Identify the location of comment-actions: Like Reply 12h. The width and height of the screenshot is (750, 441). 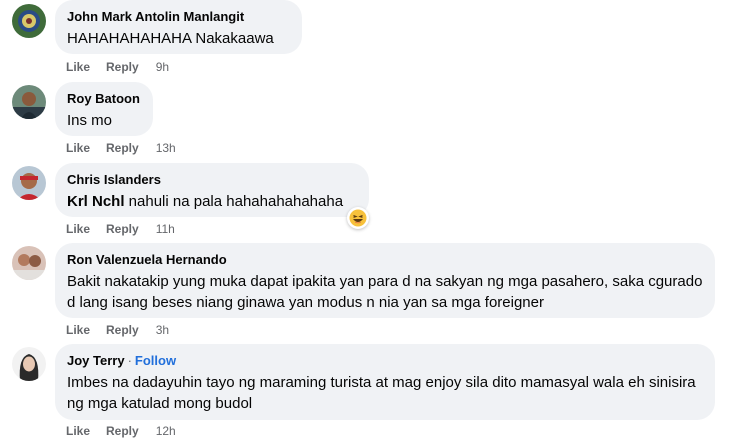
(121, 431).